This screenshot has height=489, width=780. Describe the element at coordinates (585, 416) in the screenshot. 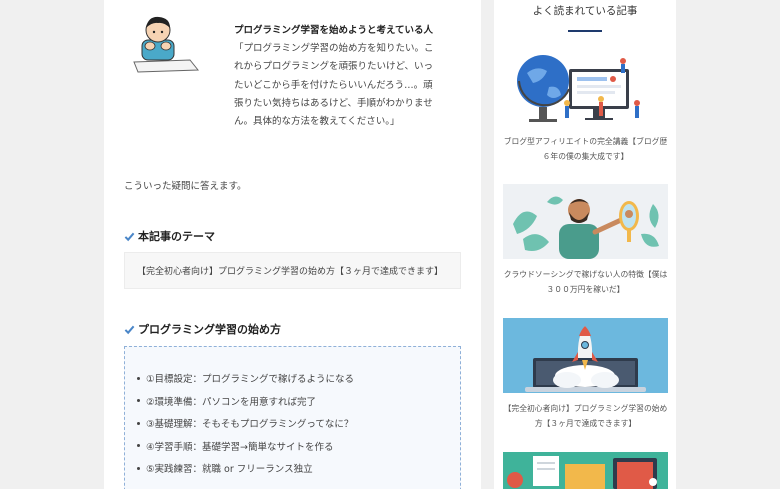

I see `article-caption-3: 【完全初心者向け】プログラミング学習の始め方【３ヶ月で達成できます】` at that location.